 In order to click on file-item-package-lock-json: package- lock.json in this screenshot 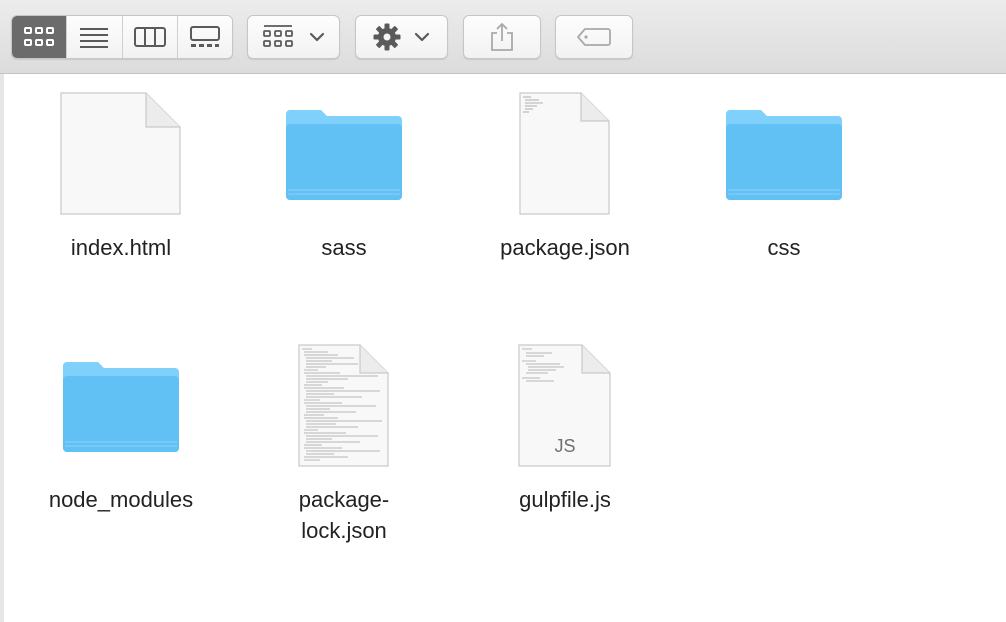, I will do `click(344, 452)`.